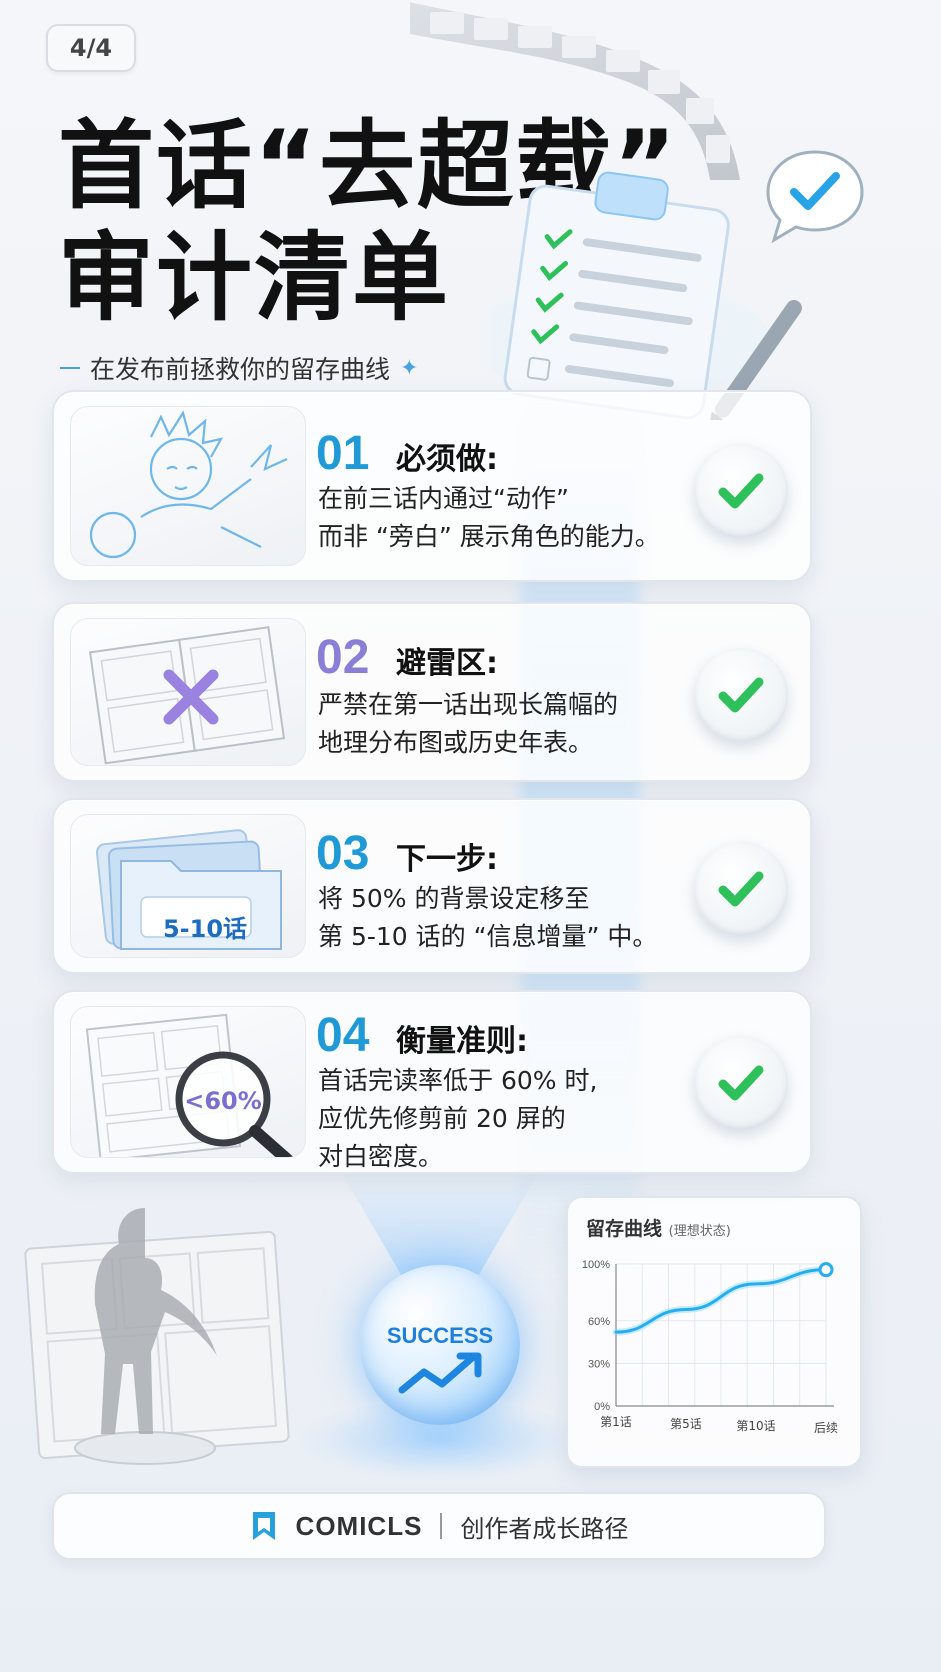 The image size is (941, 1672). I want to click on folder-thumbnail: 5-10话, so click(188, 886).